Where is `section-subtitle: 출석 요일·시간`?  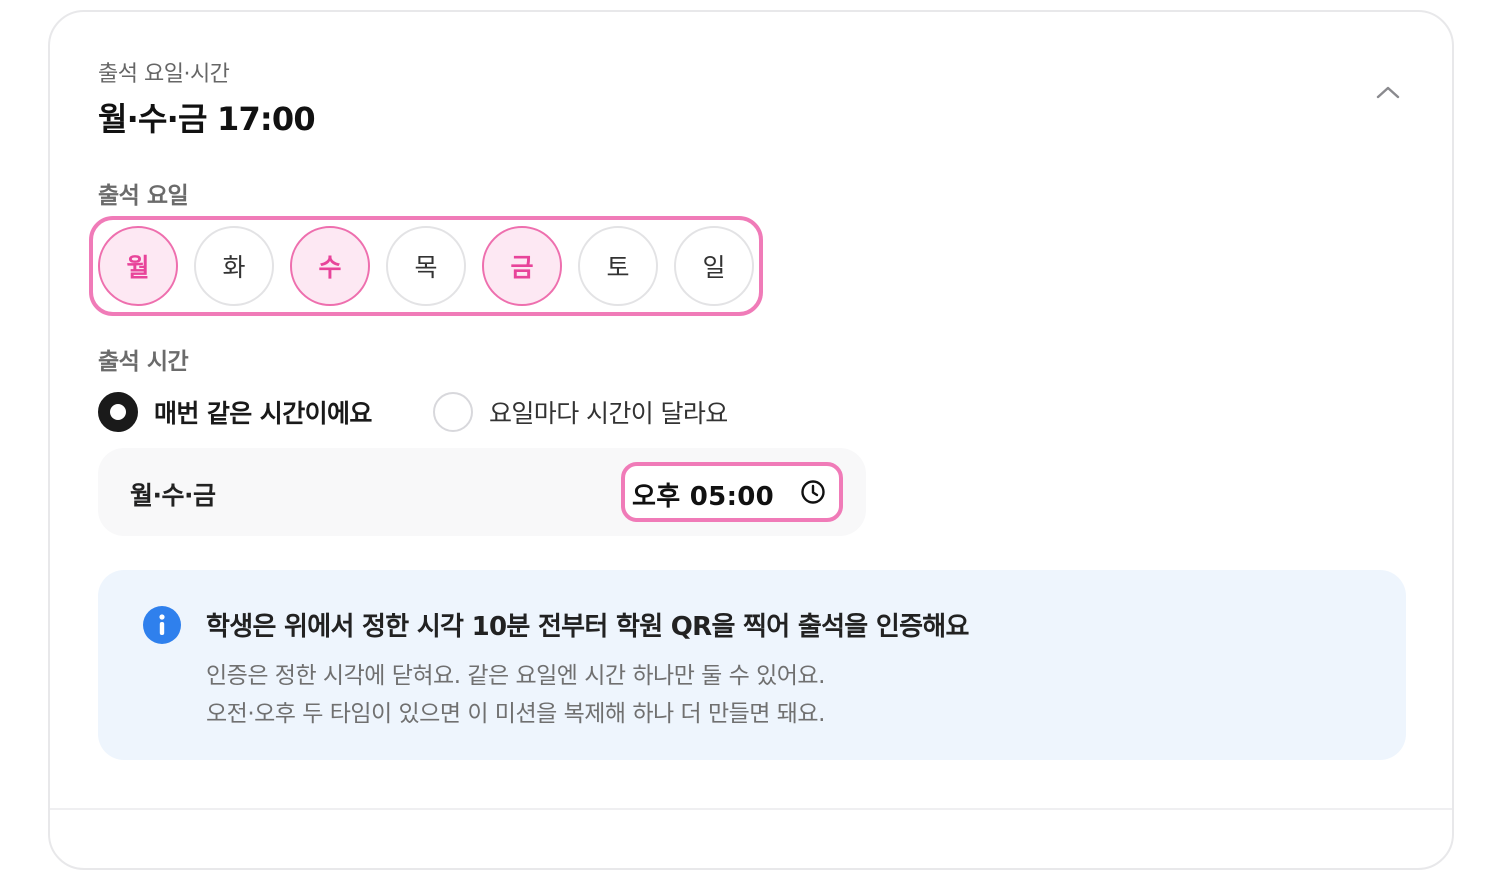
section-subtitle: 출석 요일·시간 is located at coordinates (164, 74).